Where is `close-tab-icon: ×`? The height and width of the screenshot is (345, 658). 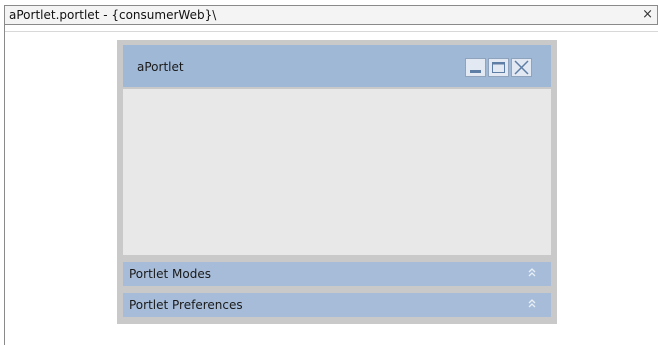 close-tab-icon: × is located at coordinates (647, 15).